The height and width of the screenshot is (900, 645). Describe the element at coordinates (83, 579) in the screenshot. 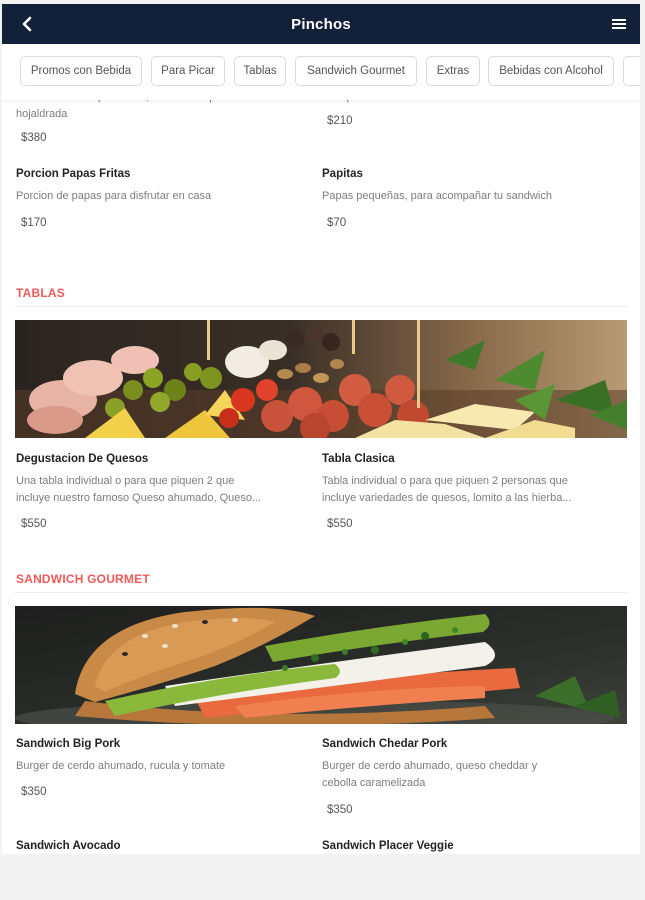

I see `section-title-sandwich-gourmet: SANDWICH GOURMET` at that location.